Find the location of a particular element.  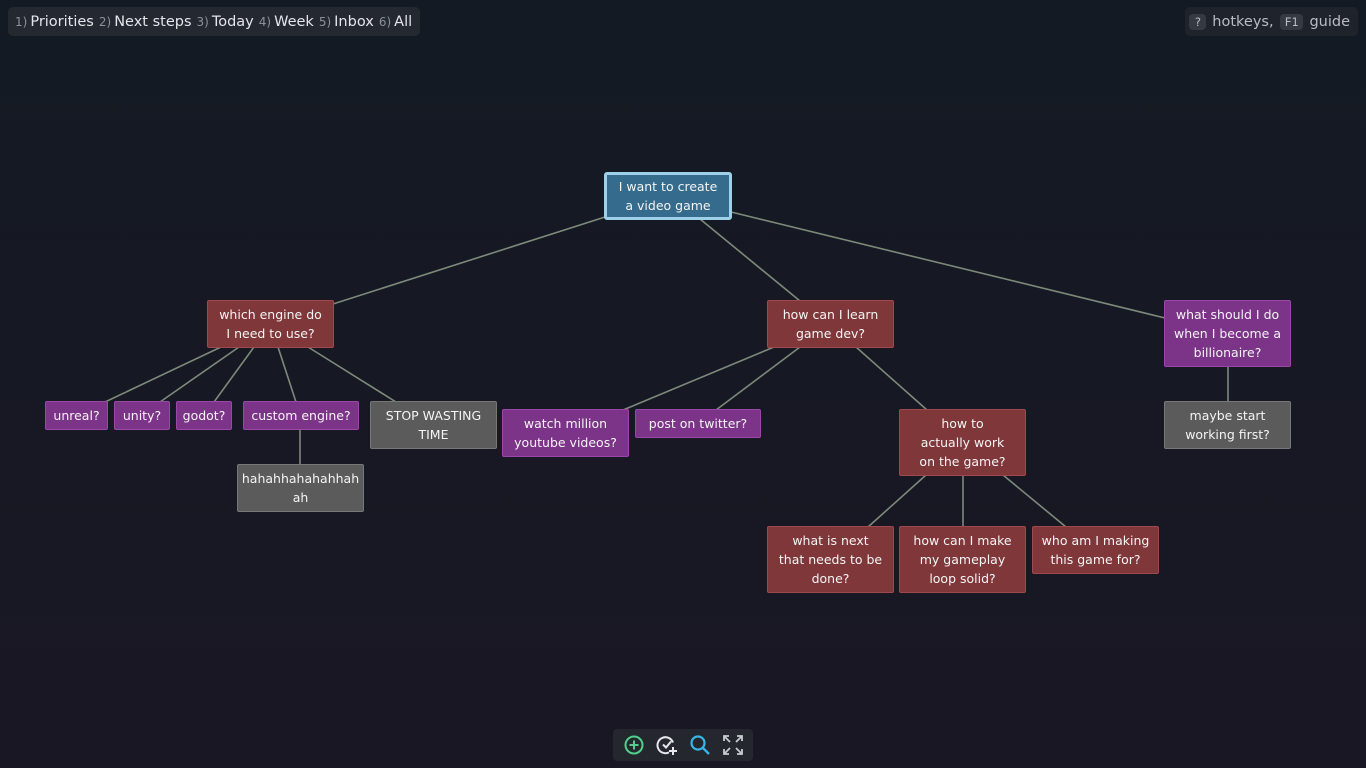

edge-engine-stop is located at coordinates (352, 374).